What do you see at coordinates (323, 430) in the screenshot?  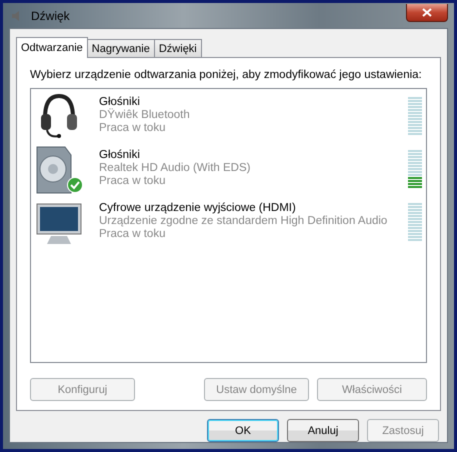 I see `dialog-button: Anuluj` at bounding box center [323, 430].